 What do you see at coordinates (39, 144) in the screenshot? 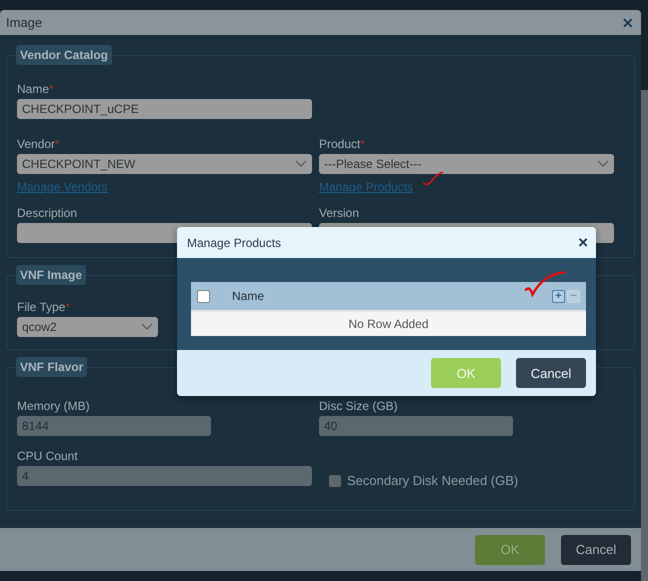
I see `field-label: Vendor*` at bounding box center [39, 144].